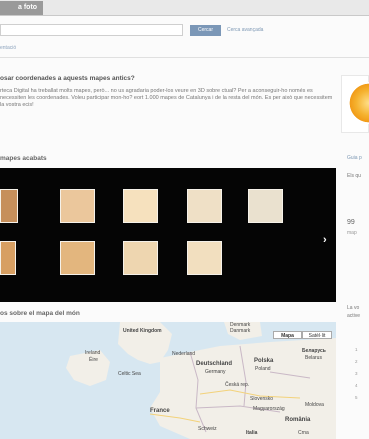  What do you see at coordinates (252, 433) in the screenshot?
I see `map-label: Italia` at bounding box center [252, 433].